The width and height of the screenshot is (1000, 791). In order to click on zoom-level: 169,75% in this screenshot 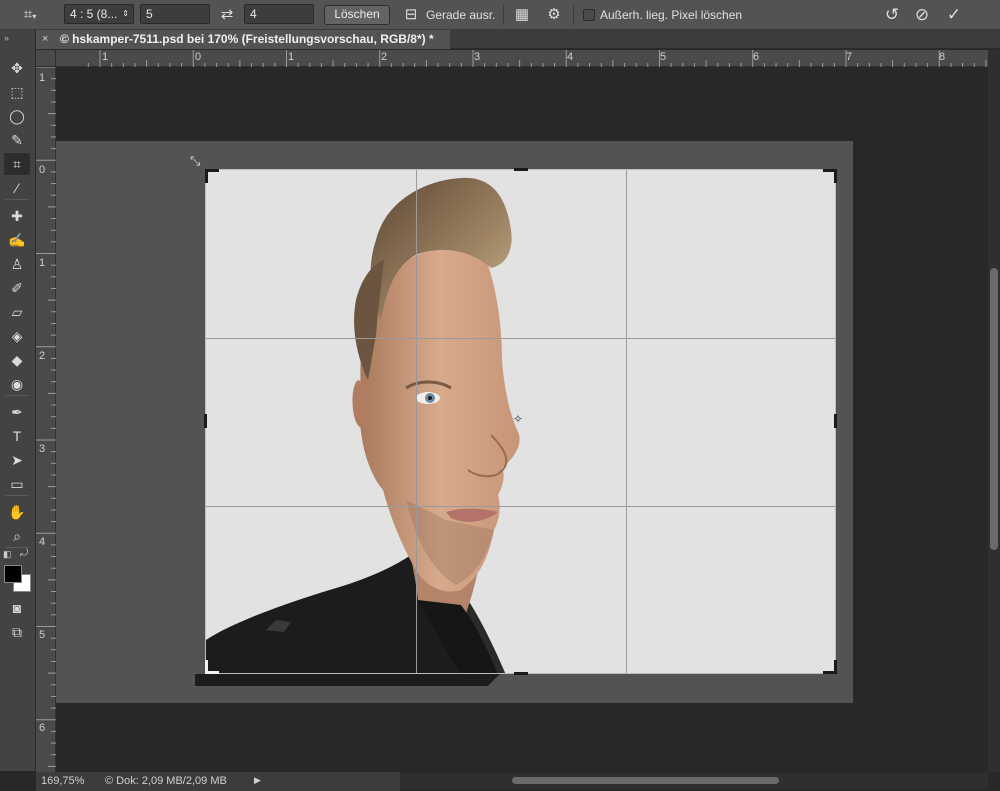, I will do `click(62, 781)`.